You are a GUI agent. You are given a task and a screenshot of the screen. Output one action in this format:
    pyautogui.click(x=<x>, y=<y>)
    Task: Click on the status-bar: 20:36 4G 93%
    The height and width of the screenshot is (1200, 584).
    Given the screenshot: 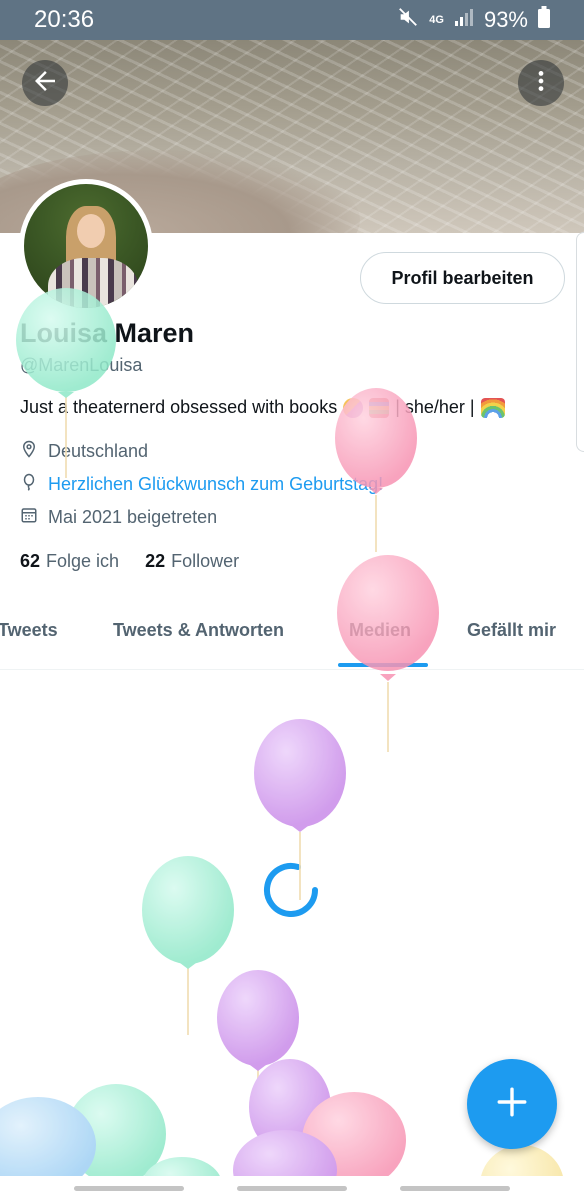 What is the action you would take?
    pyautogui.click(x=292, y=20)
    